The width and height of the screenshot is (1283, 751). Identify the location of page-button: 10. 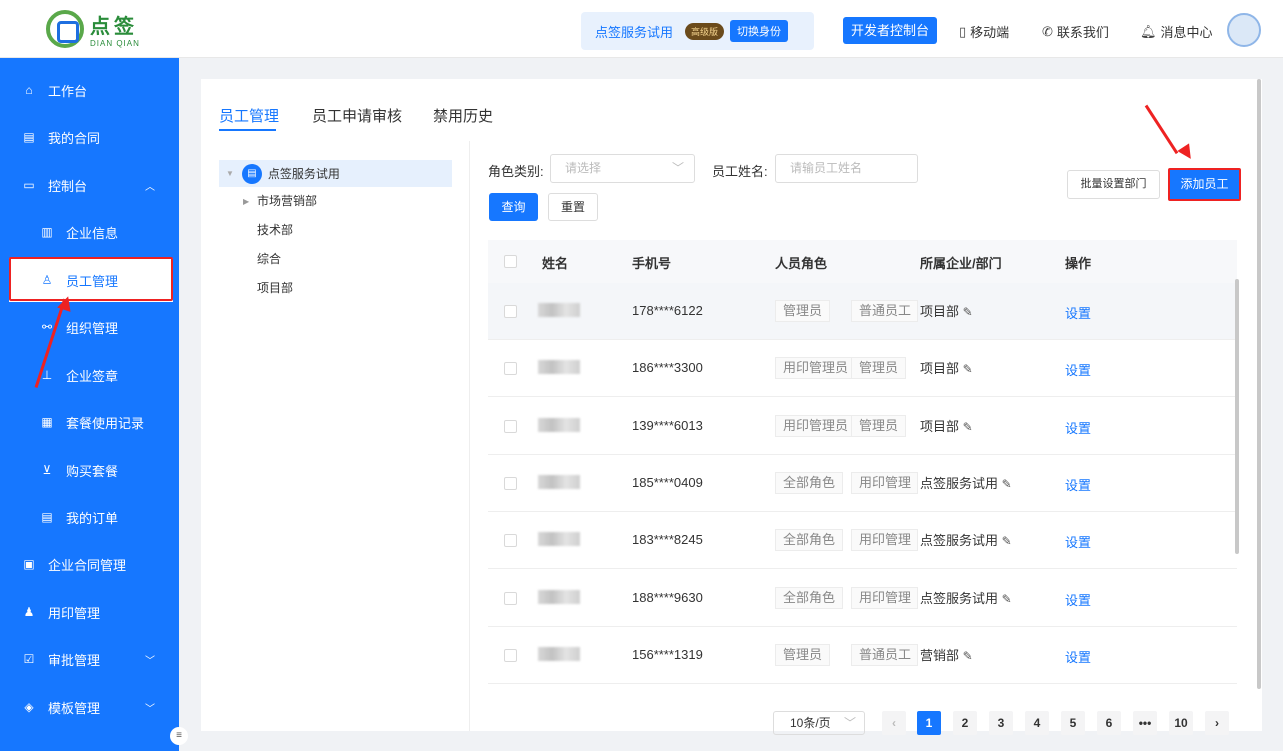
(1181, 723).